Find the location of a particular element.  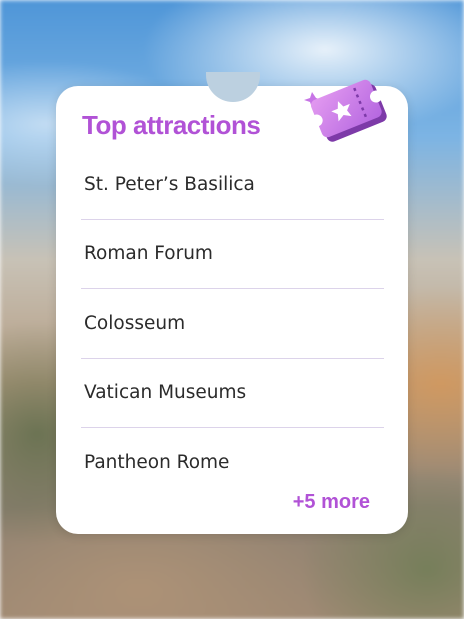

list-item: Colosseum is located at coordinates (232, 324).